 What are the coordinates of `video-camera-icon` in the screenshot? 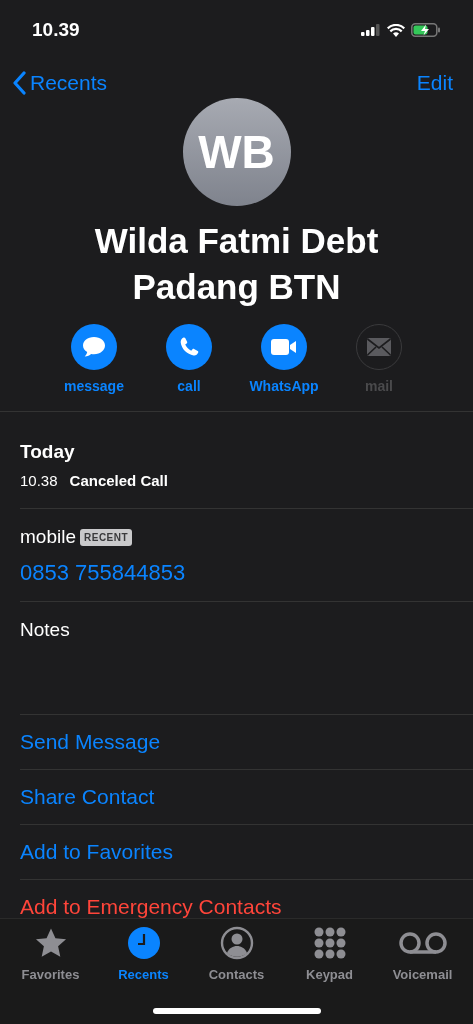 It's located at (284, 347).